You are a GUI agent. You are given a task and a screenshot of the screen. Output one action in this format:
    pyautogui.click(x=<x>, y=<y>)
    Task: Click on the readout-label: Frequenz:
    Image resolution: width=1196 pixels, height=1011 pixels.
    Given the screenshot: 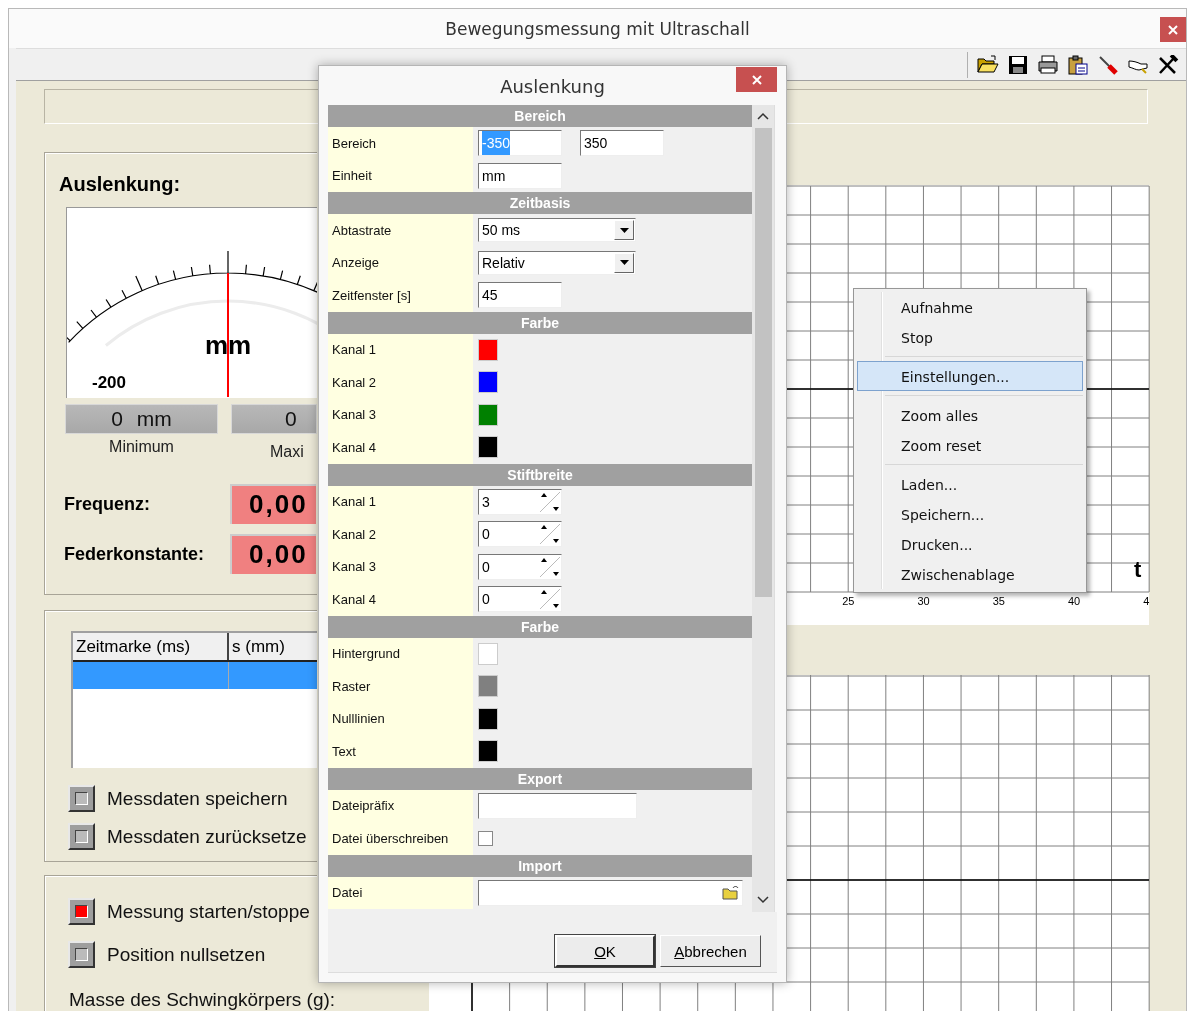 What is the action you would take?
    pyautogui.click(x=107, y=504)
    